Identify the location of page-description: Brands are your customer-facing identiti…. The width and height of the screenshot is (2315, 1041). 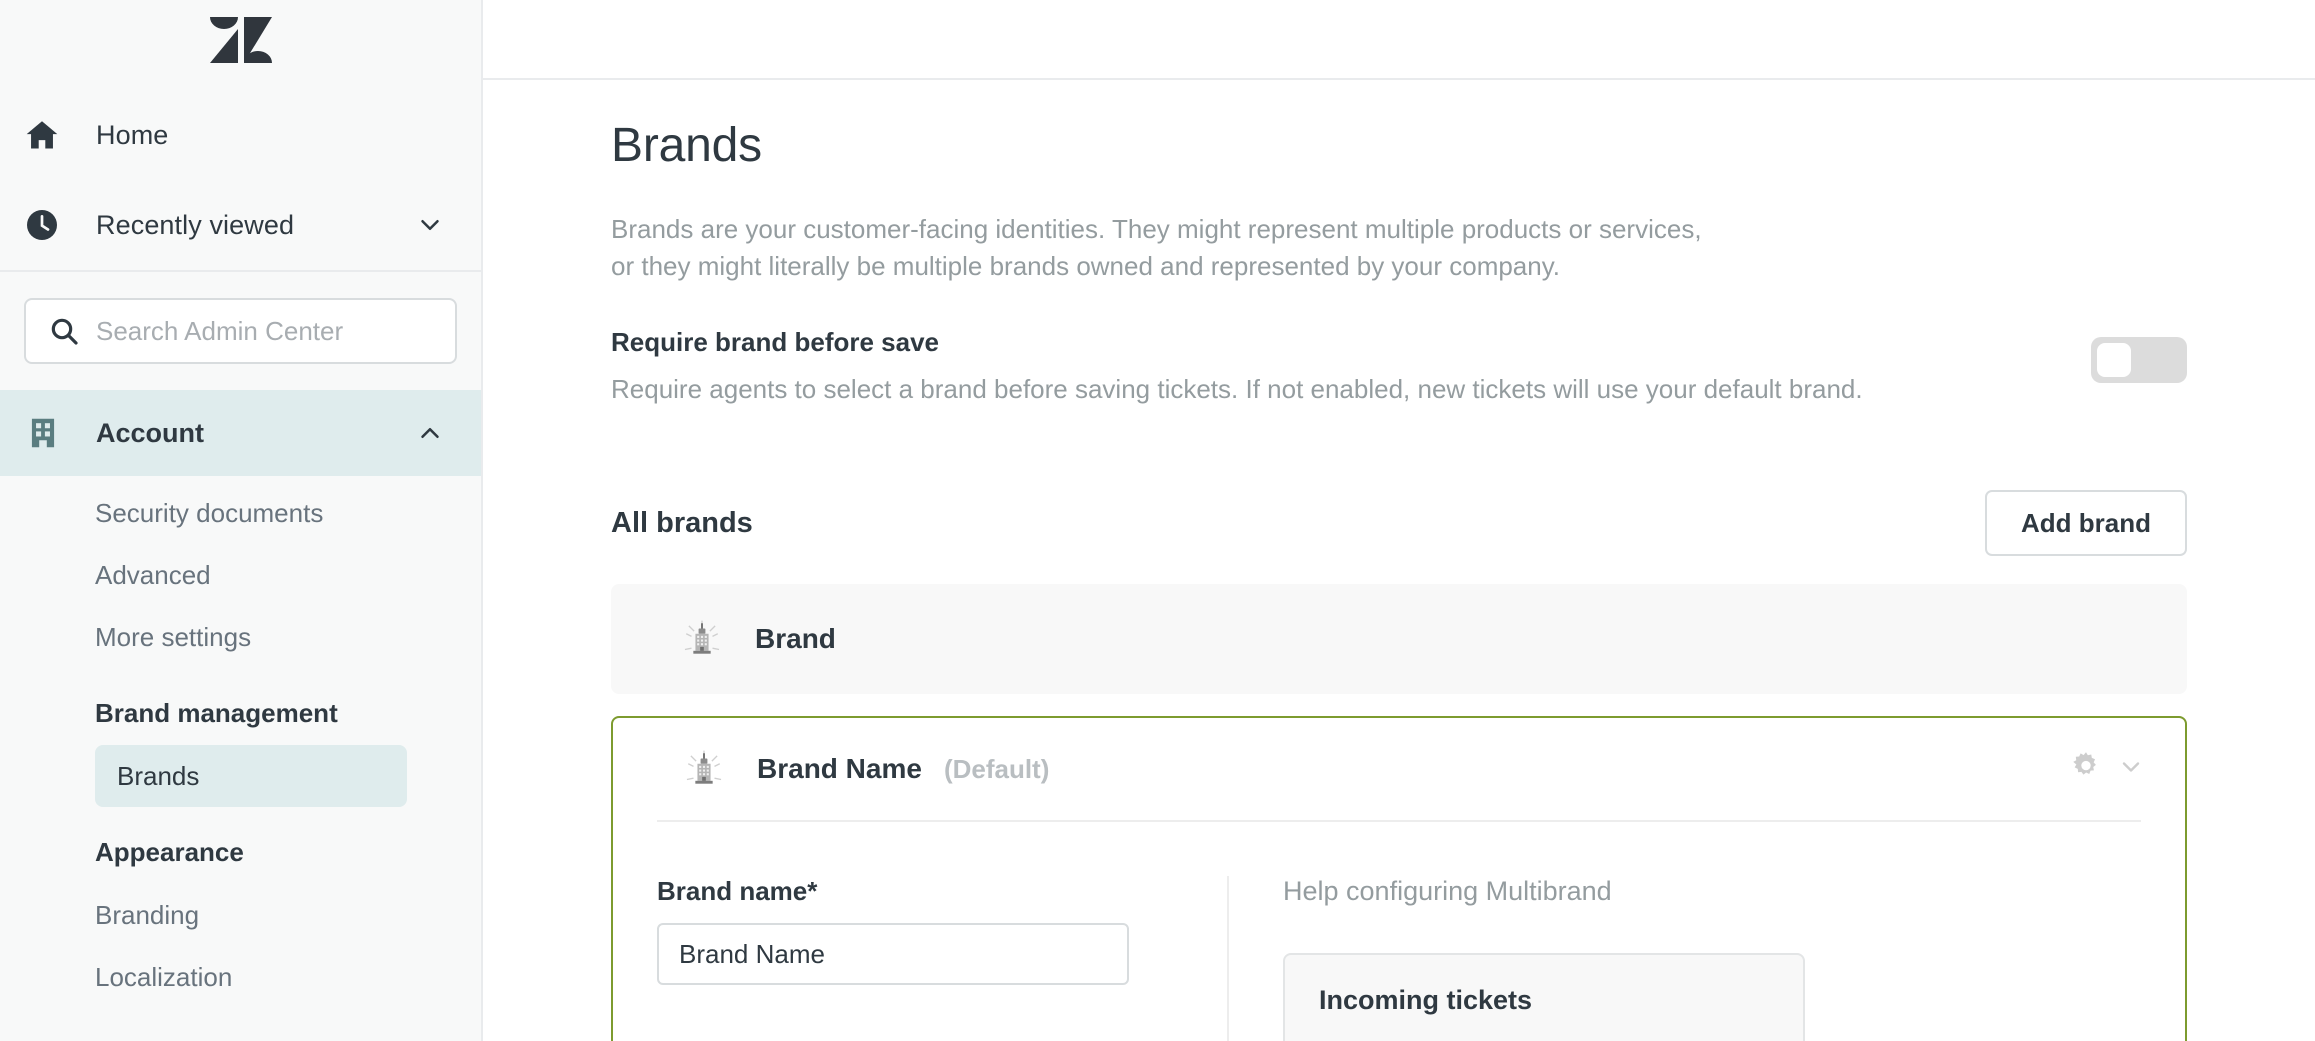
(1241, 229).